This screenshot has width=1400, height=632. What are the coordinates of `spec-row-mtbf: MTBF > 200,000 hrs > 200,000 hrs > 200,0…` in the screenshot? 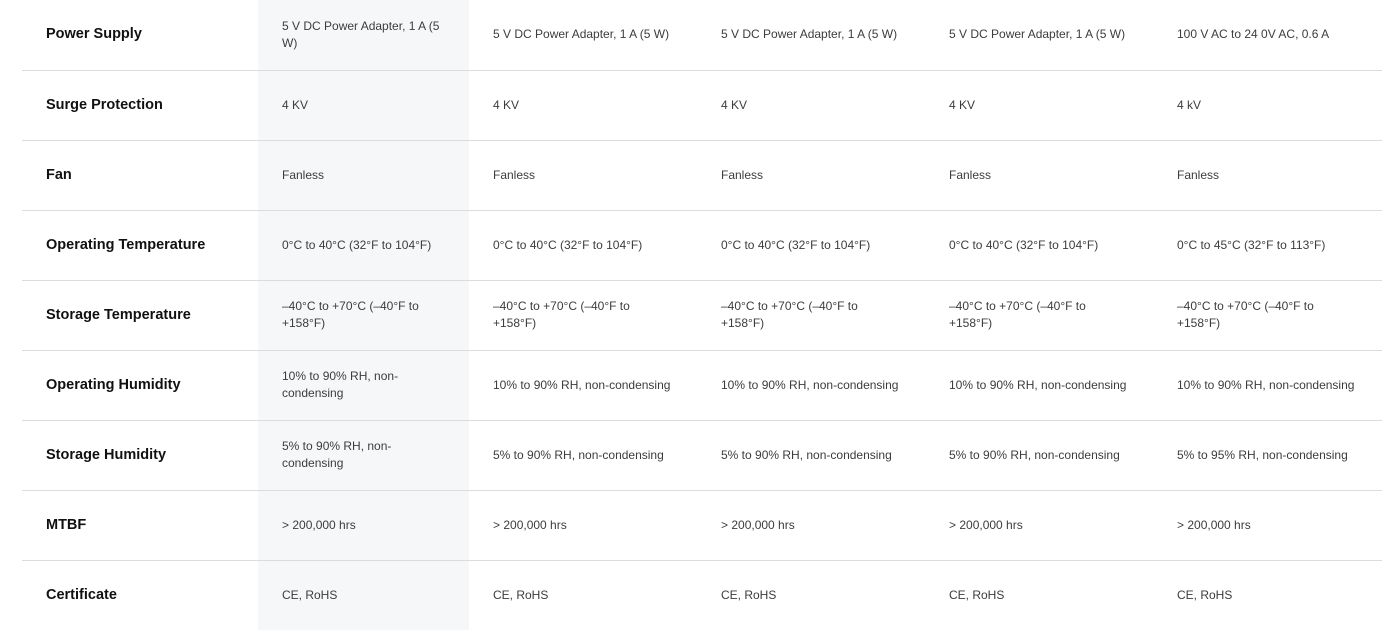 It's located at (702, 525).